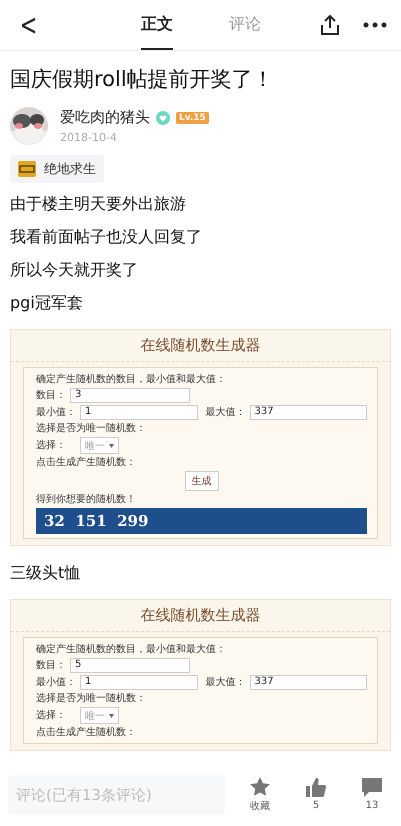  Describe the element at coordinates (372, 787) in the screenshot. I see `speech-bubble-icon` at that location.